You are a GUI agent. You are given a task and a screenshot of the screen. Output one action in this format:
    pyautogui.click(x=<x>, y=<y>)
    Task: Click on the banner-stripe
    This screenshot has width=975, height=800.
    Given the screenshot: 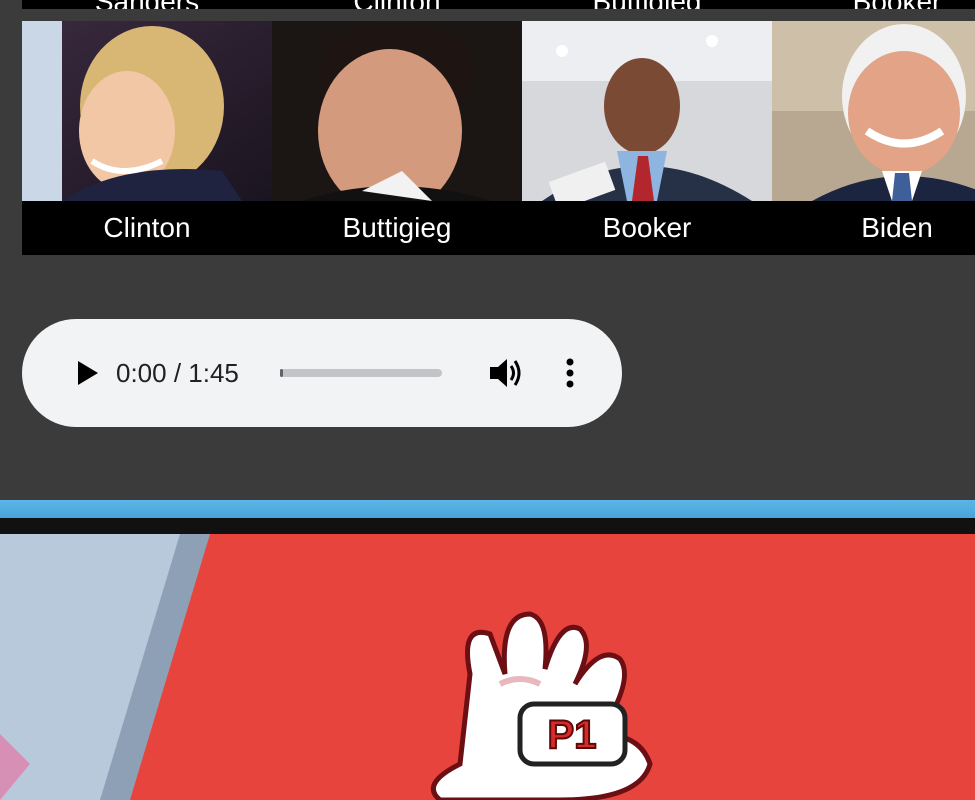 What is the action you would take?
    pyautogui.click(x=487, y=509)
    